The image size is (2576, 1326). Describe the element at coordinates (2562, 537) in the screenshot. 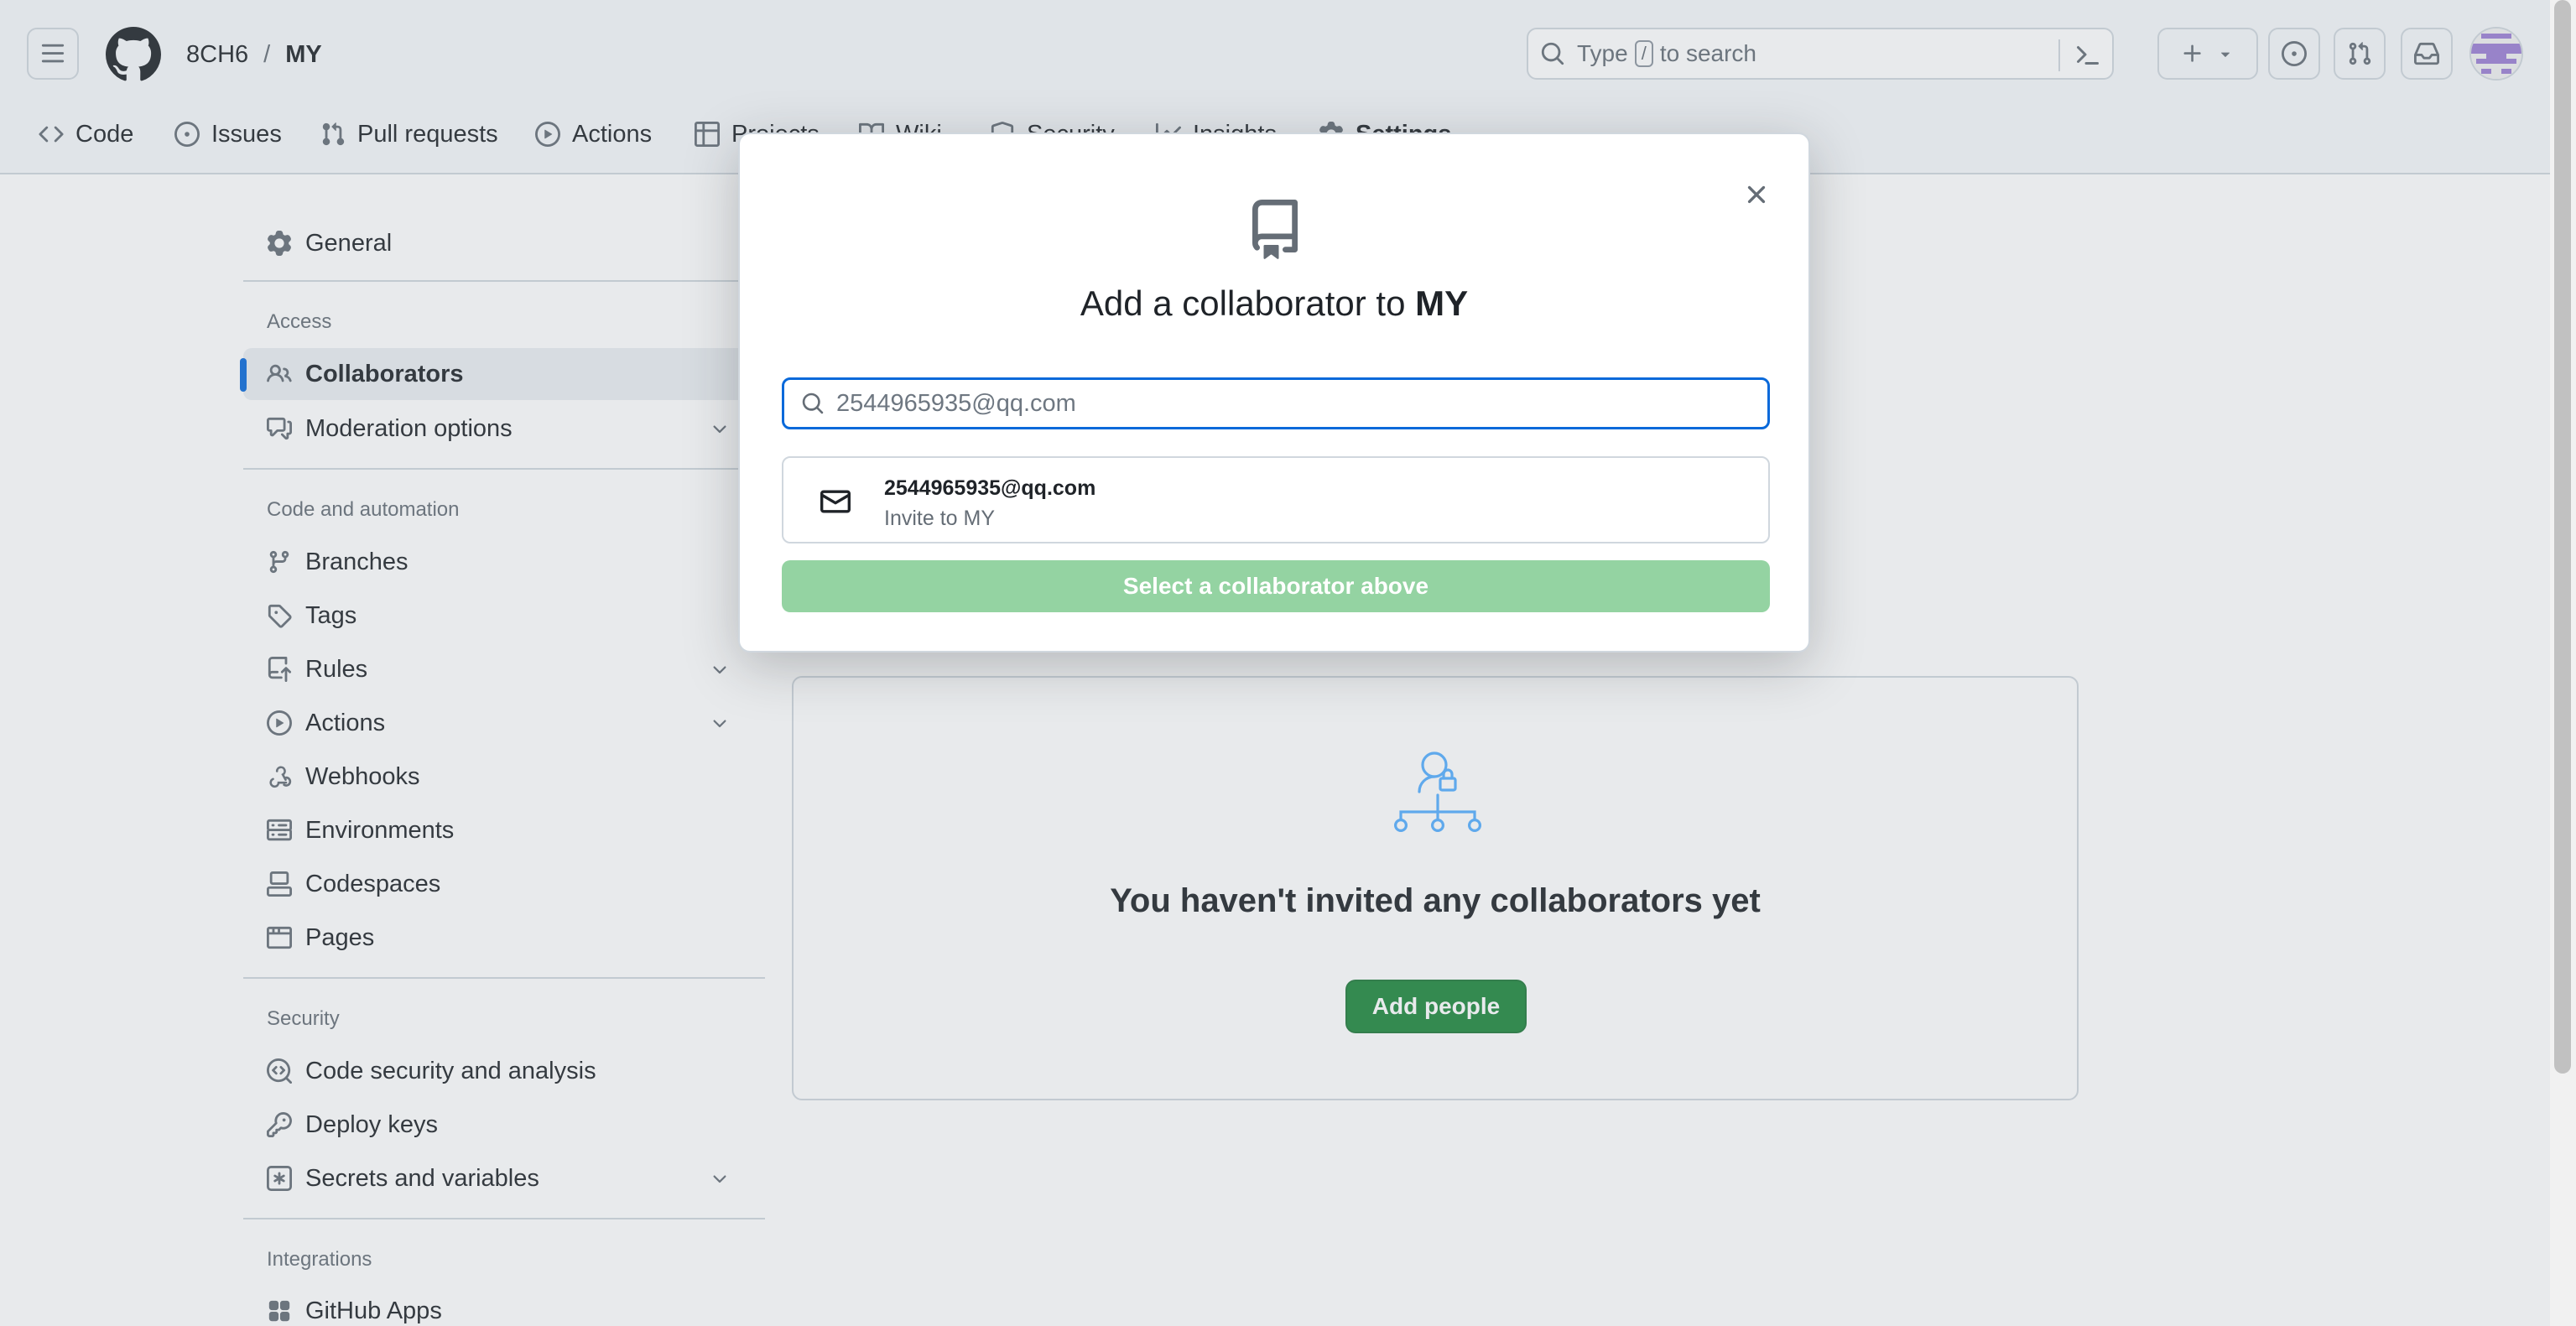

I see `scrollbar-thumb` at that location.